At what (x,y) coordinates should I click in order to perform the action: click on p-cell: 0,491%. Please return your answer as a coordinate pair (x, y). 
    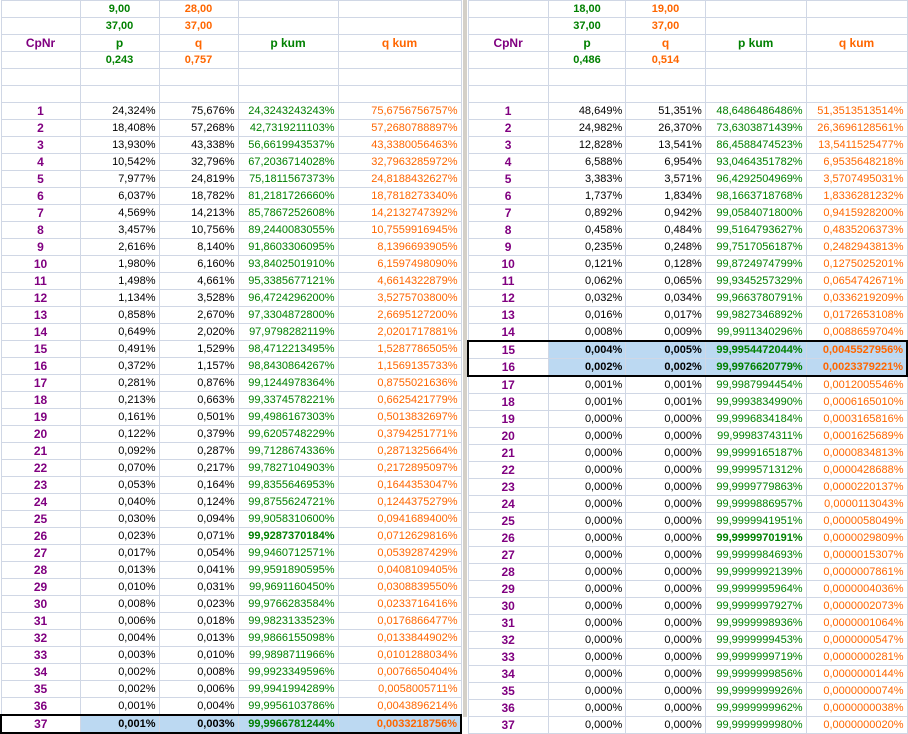
    Looking at the image, I should click on (119, 349).